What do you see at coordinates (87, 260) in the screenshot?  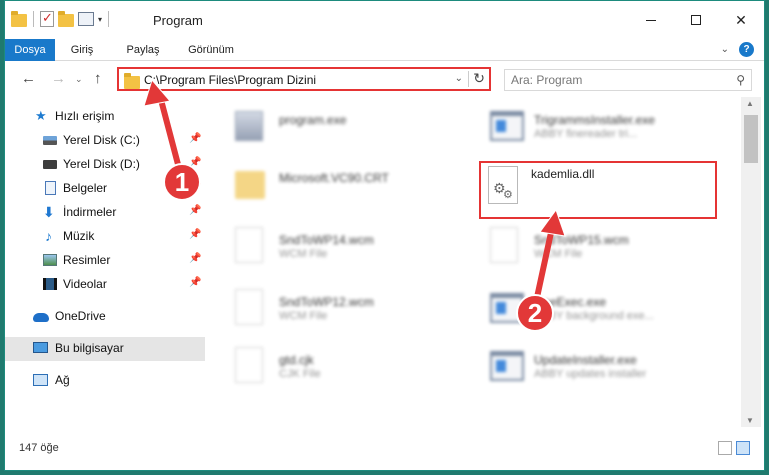 I see `sidebar-item-label: Resimler` at bounding box center [87, 260].